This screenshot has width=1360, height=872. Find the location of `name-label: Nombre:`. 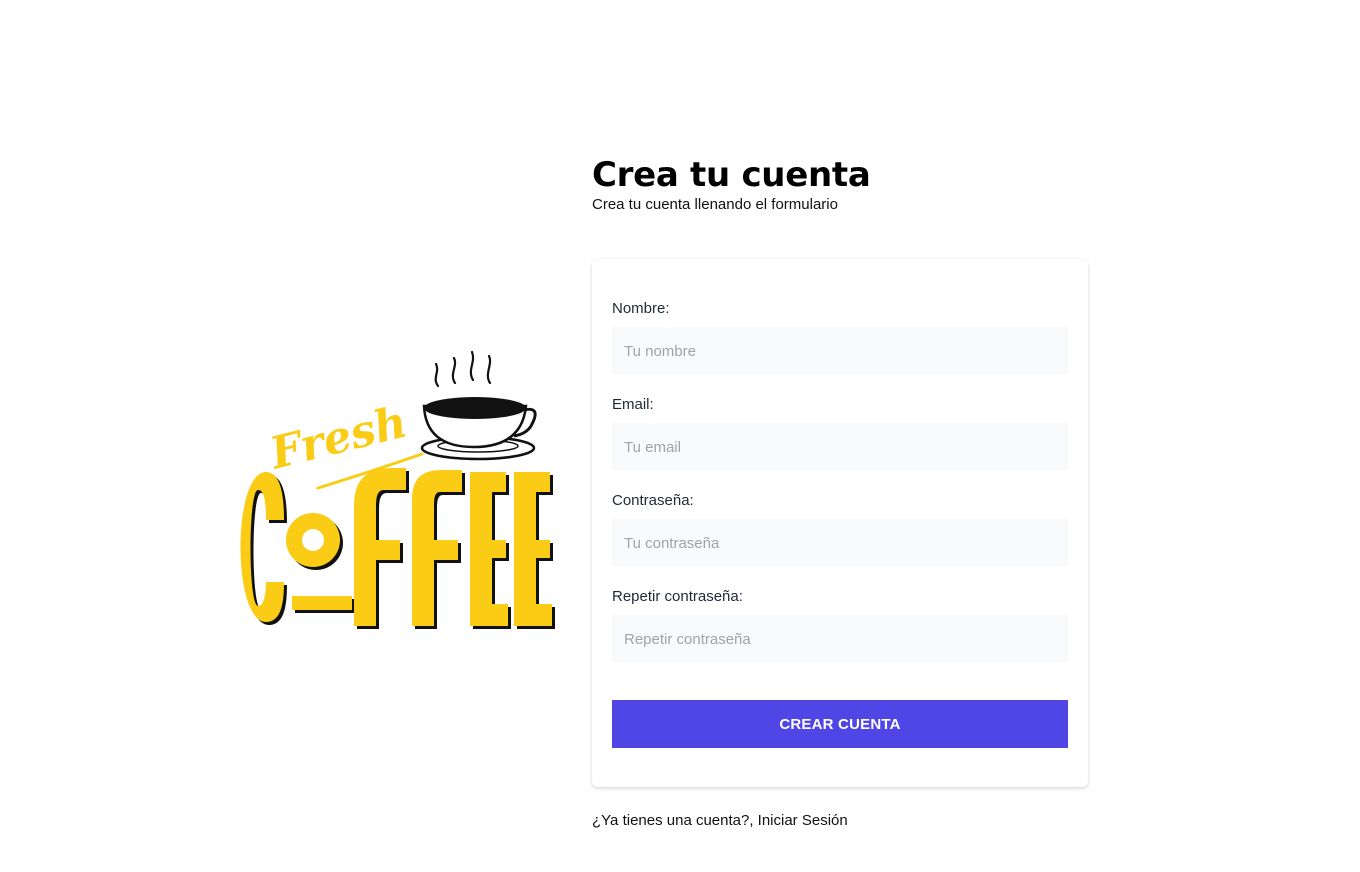

name-label: Nombre: is located at coordinates (641, 308).